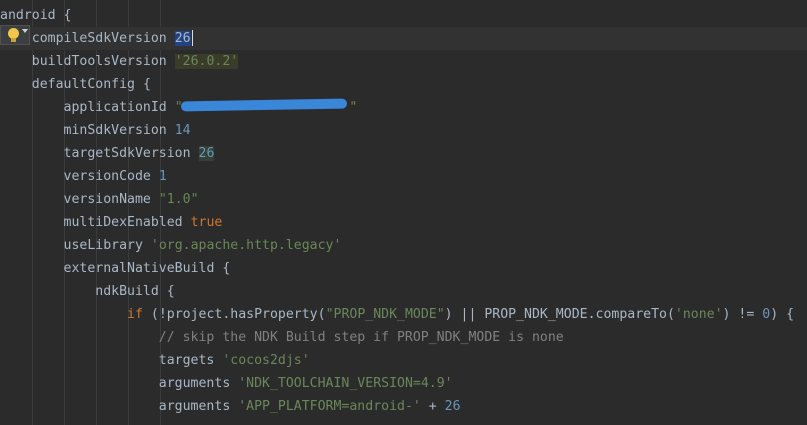 The image size is (807, 425). I want to click on identifier: versionName, so click(107, 199).